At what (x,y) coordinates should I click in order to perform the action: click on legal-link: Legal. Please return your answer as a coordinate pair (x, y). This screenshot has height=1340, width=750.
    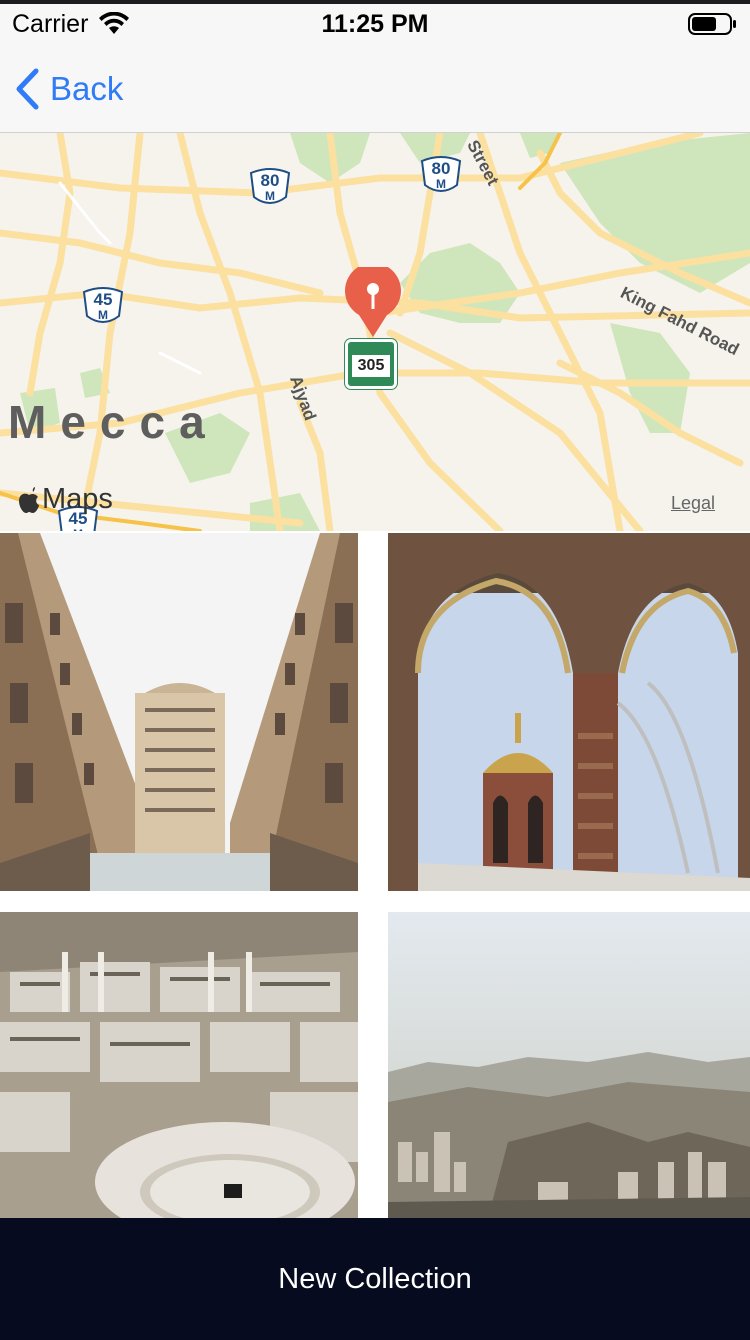
    Looking at the image, I should click on (693, 503).